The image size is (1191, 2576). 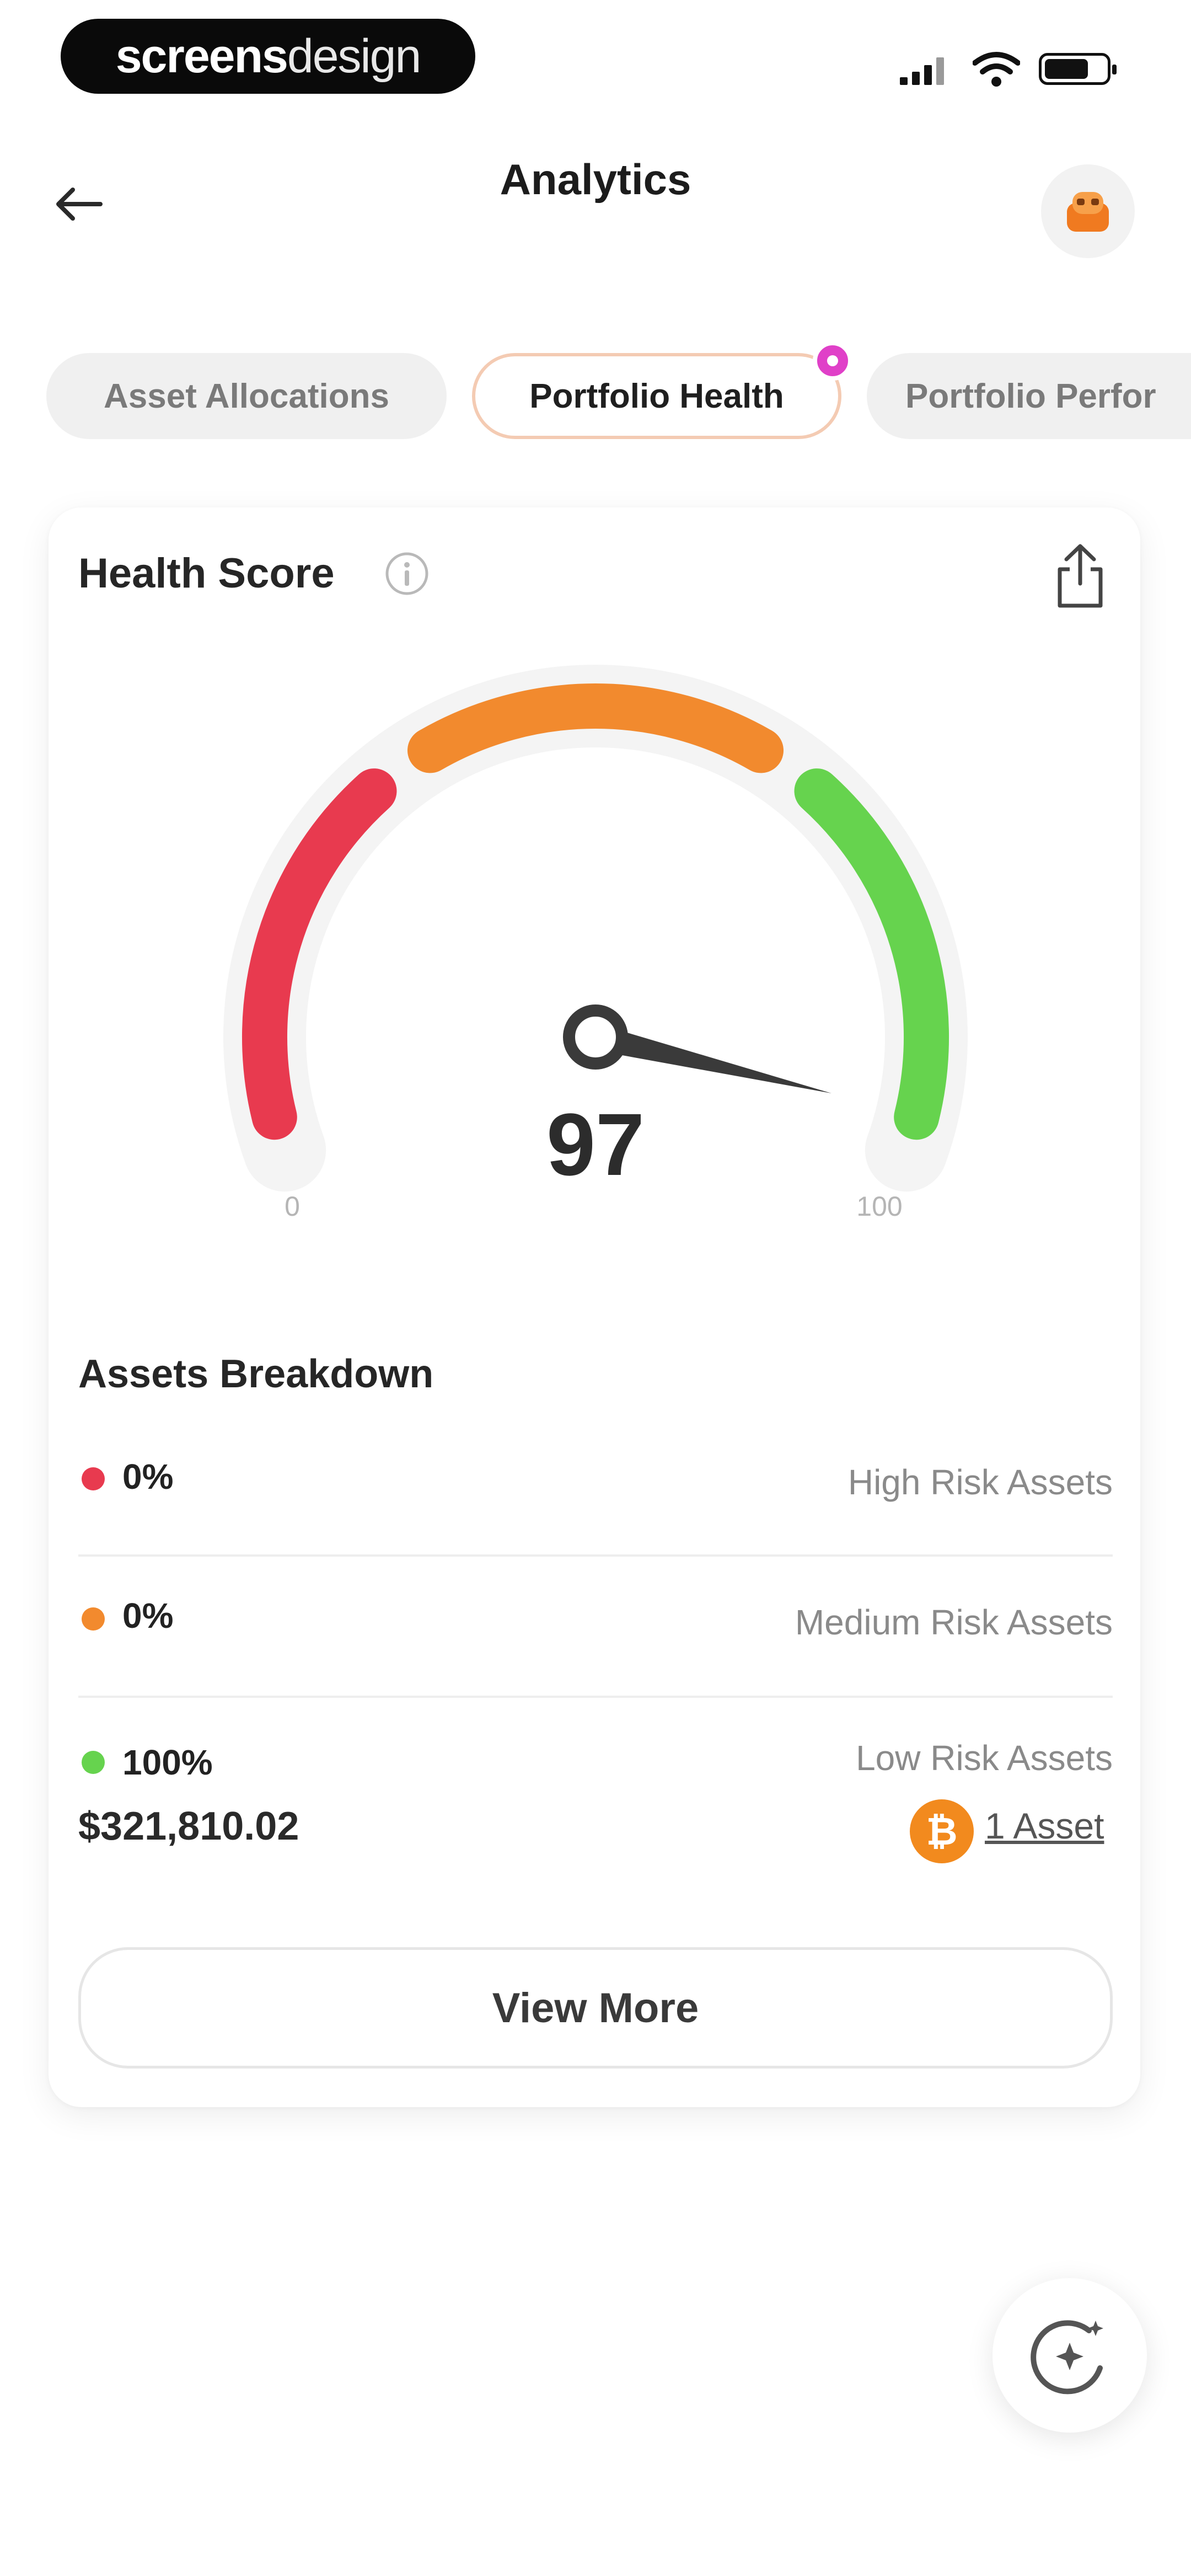 What do you see at coordinates (93, 1619) in the screenshot?
I see `medium-risk-dot` at bounding box center [93, 1619].